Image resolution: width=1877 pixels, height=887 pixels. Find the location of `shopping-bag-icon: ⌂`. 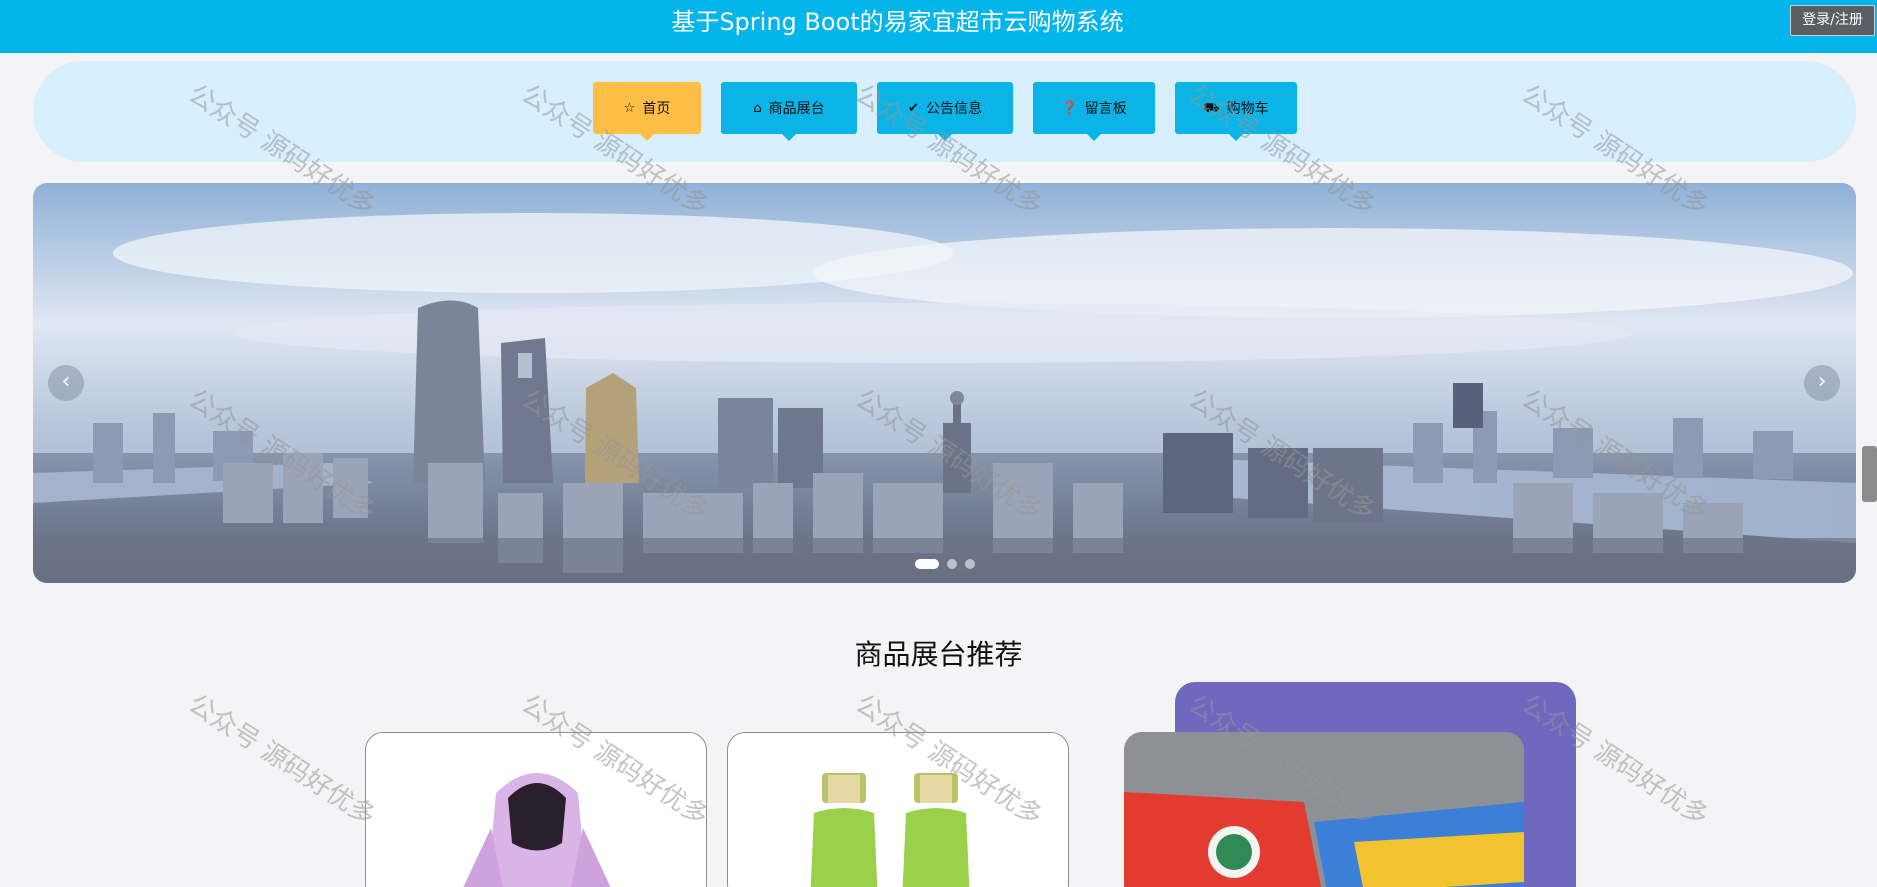

shopping-bag-icon: ⌂ is located at coordinates (757, 108).